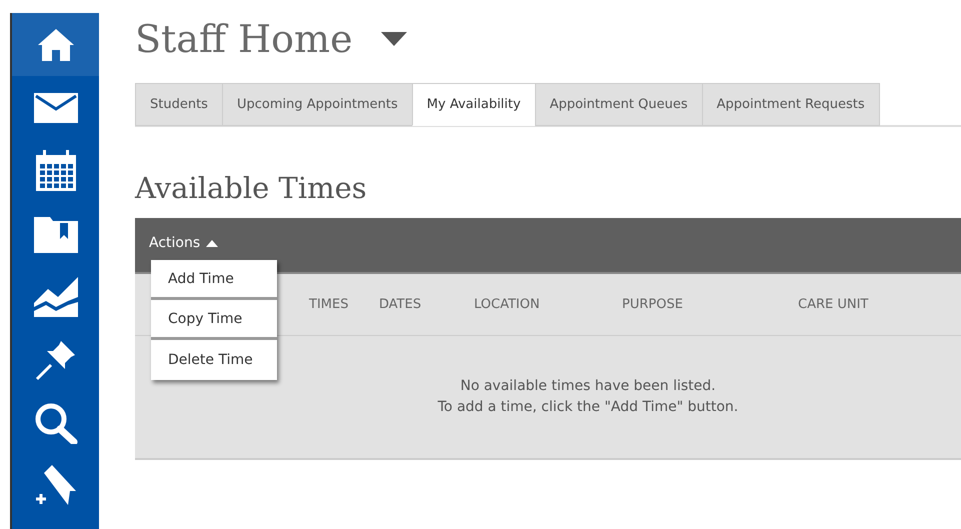  I want to click on pushpin-icon, so click(55, 359).